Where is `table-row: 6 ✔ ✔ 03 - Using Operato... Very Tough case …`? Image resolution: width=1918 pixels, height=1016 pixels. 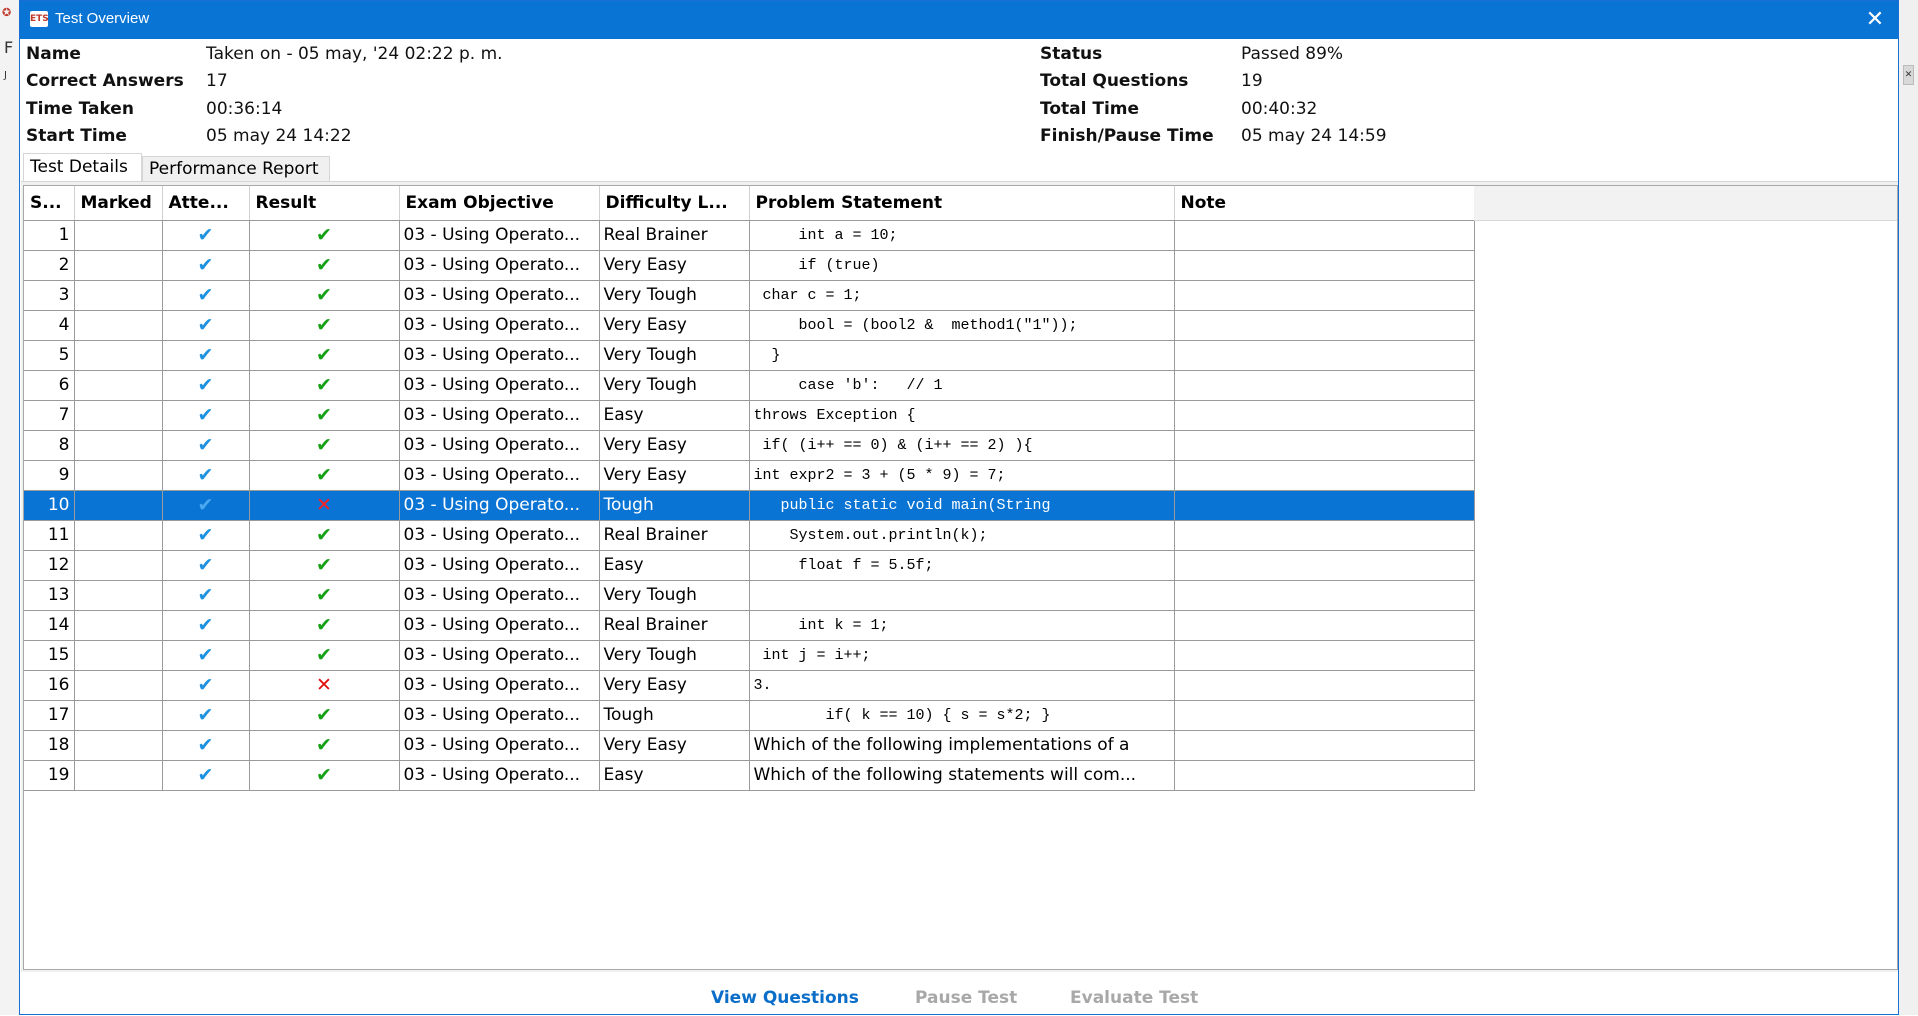 table-row: 6 ✔ ✔ 03 - Using Operato... Very Tough case … is located at coordinates (749, 385).